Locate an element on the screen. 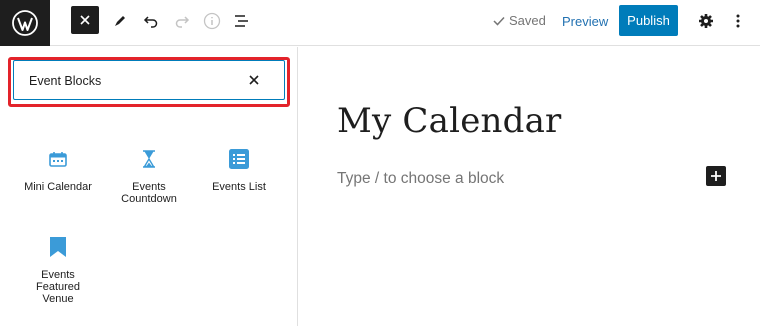  block-events-featured-venue: Events Featured Venue is located at coordinates (58, 270).